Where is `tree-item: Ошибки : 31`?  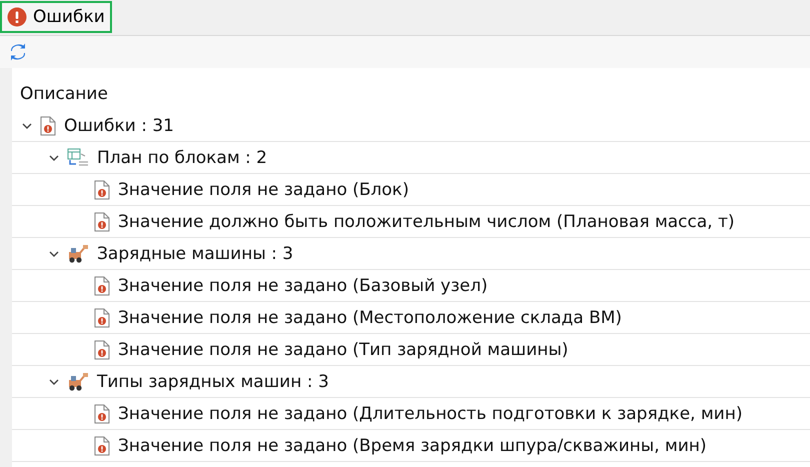
tree-item: Ошибки : 31 is located at coordinates (118, 126).